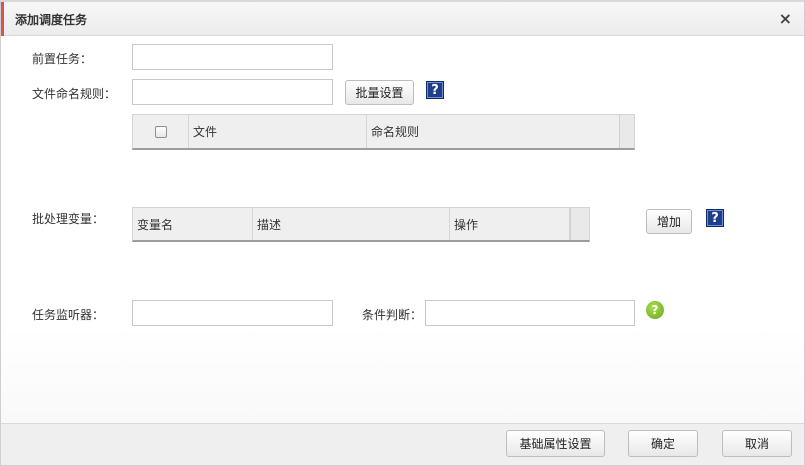 The height and width of the screenshot is (466, 805). What do you see at coordinates (74, 94) in the screenshot?
I see `naming-rule-label: 文件命名规则：` at bounding box center [74, 94].